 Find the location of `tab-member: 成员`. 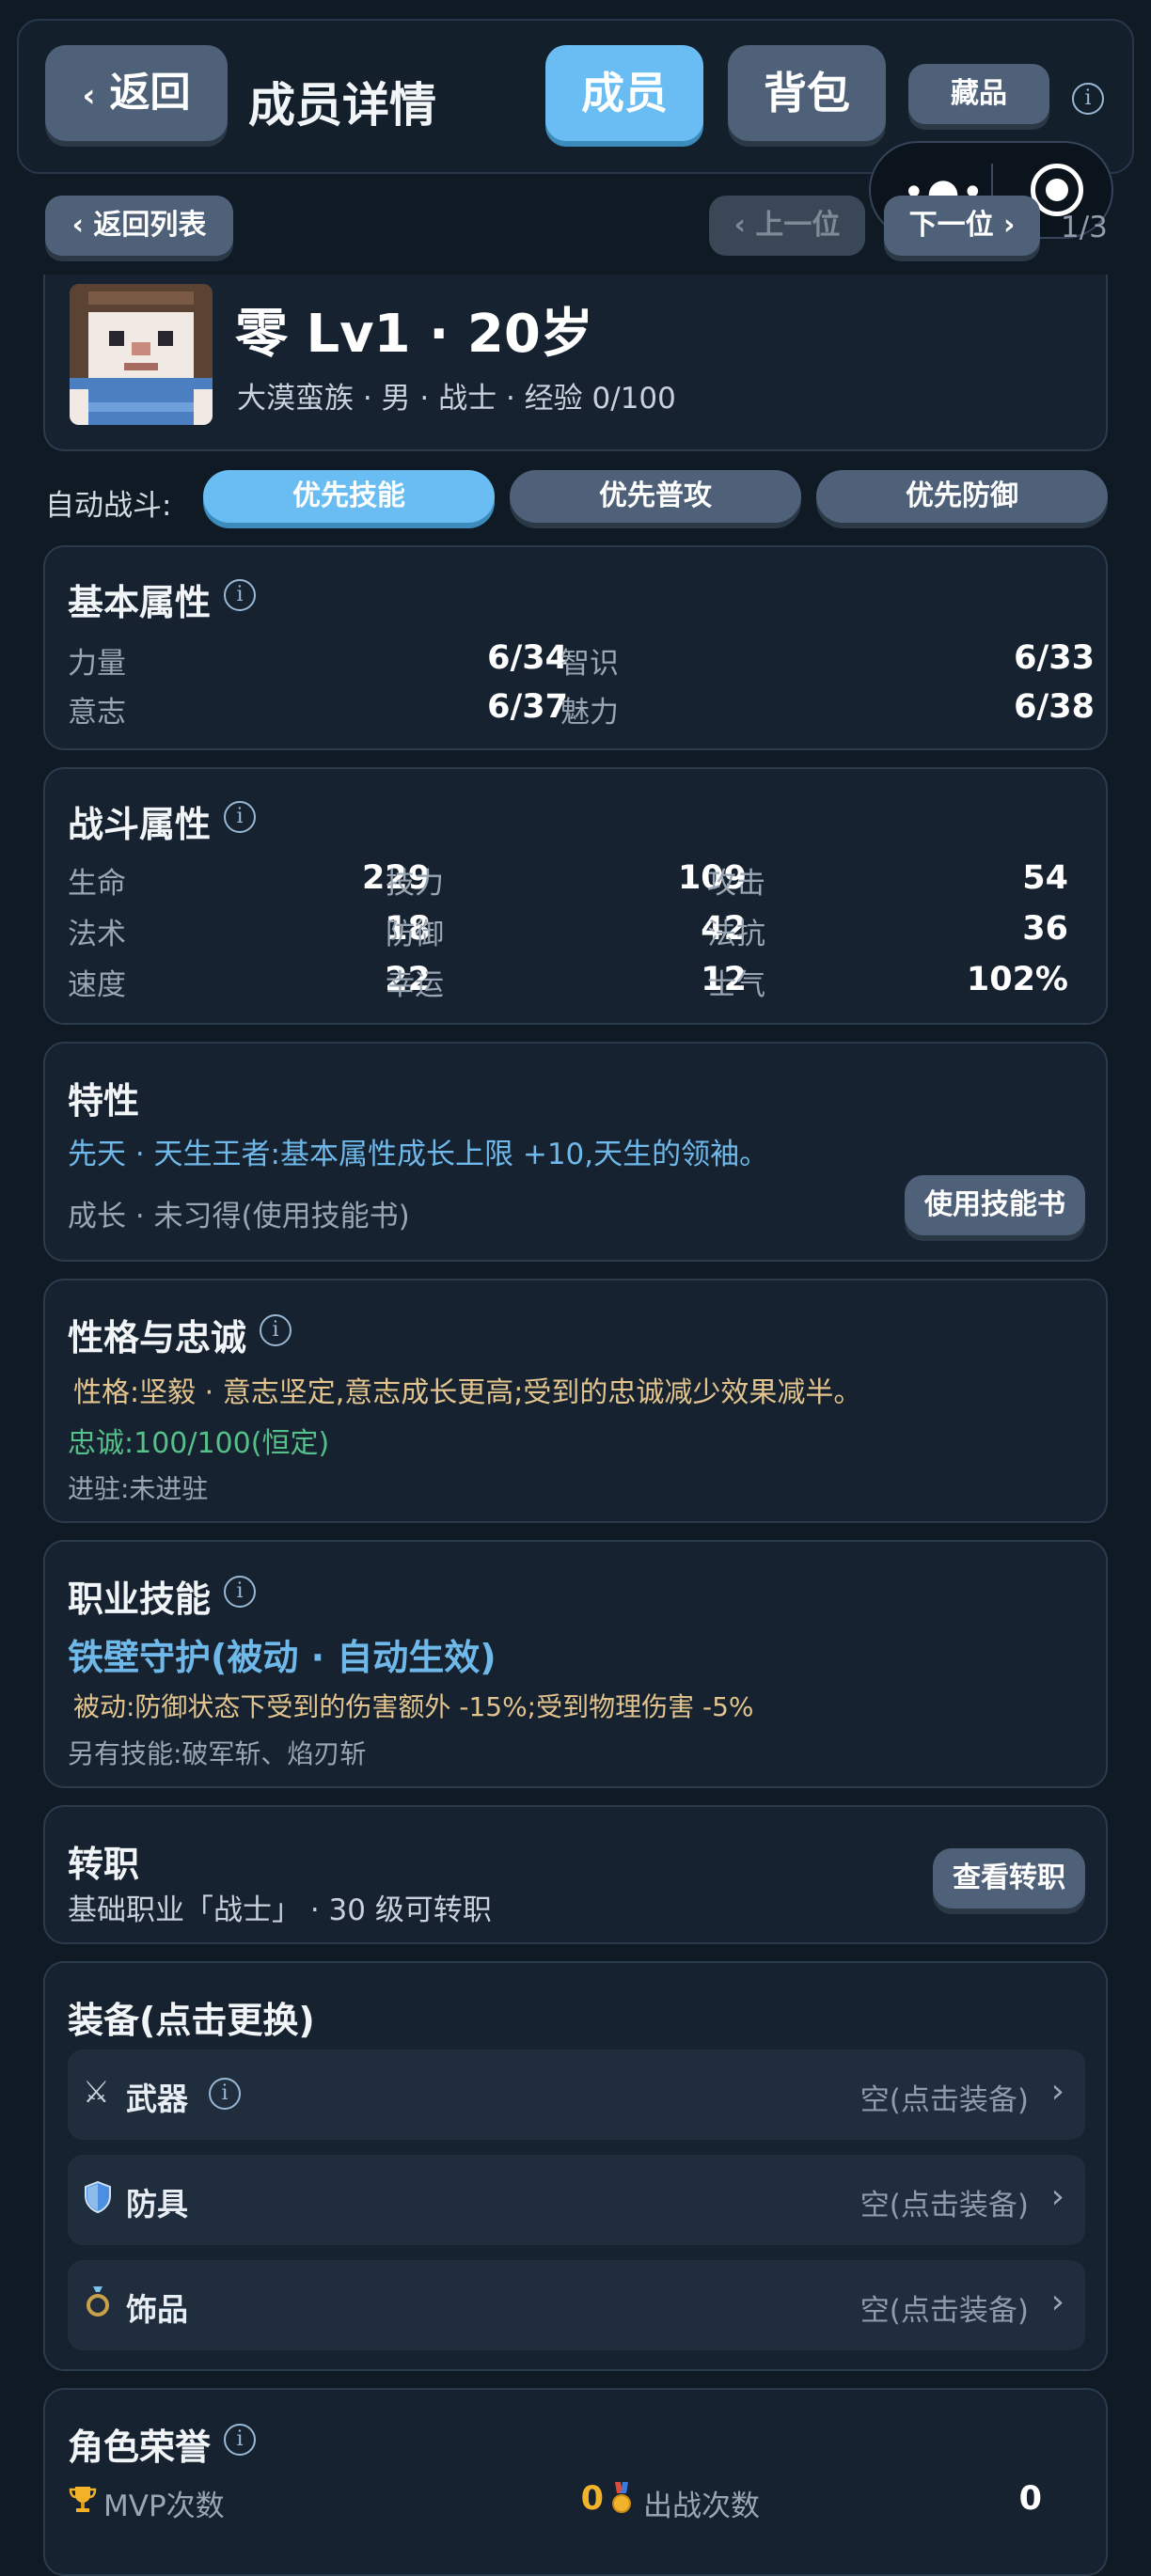

tab-member: 成员 is located at coordinates (624, 93).